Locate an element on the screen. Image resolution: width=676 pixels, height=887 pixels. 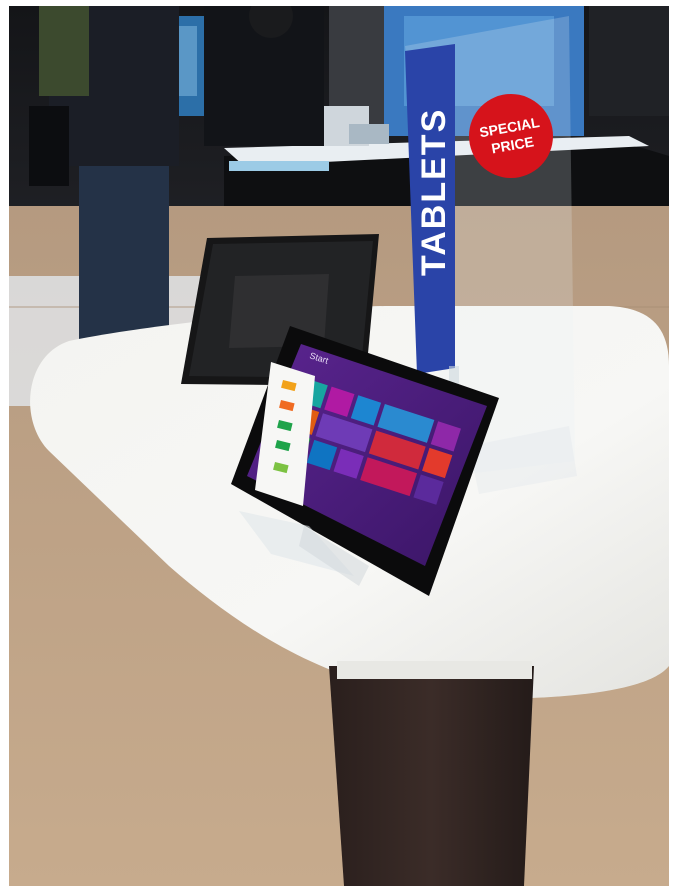
shopper-center is located at coordinates (264, 76).